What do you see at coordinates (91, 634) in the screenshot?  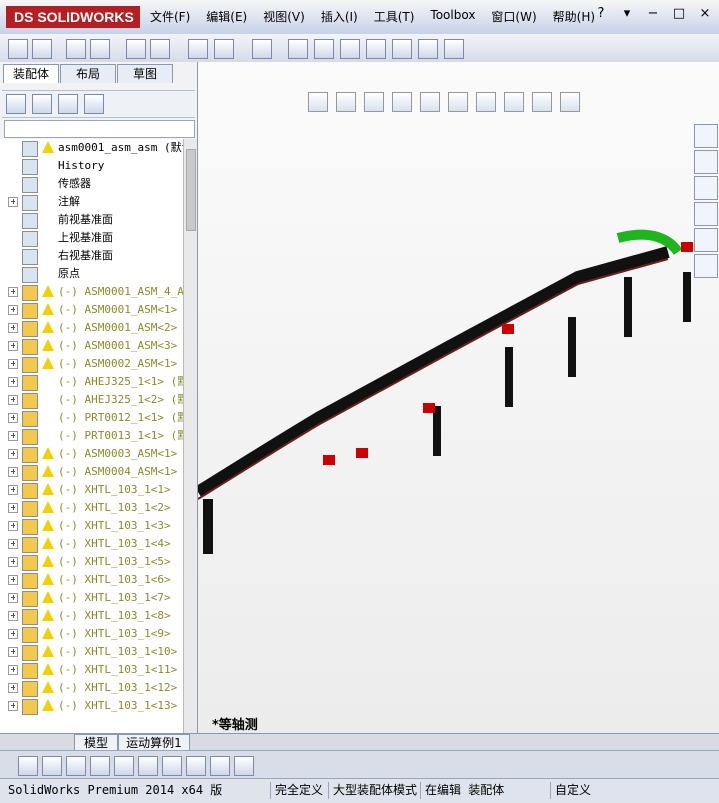 I see `tree-row: (-) XHTL_103_1<9>` at bounding box center [91, 634].